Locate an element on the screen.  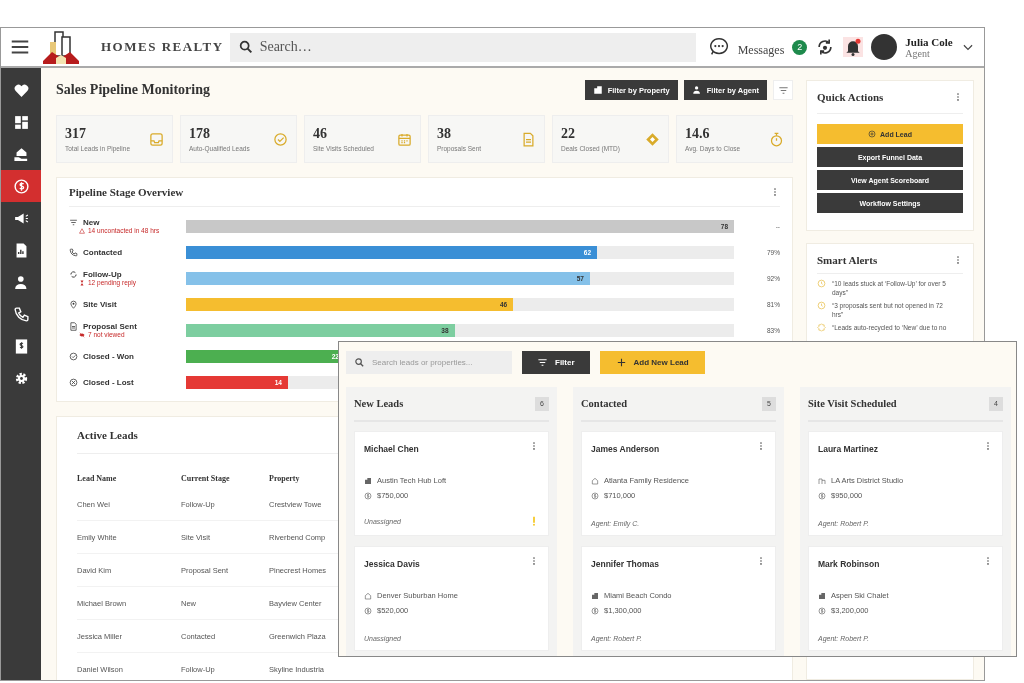
location-pin-icon is located at coordinates (73, 304).